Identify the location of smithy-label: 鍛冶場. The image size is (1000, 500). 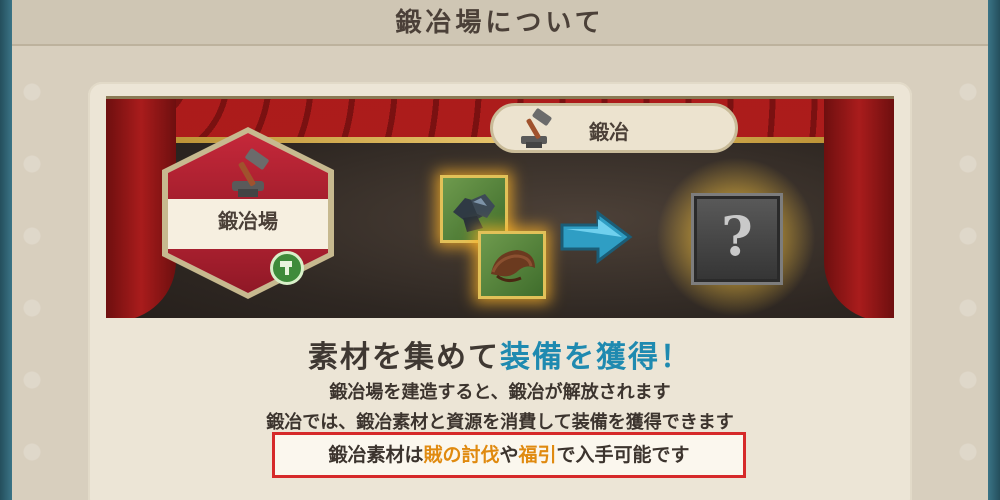
(248, 221).